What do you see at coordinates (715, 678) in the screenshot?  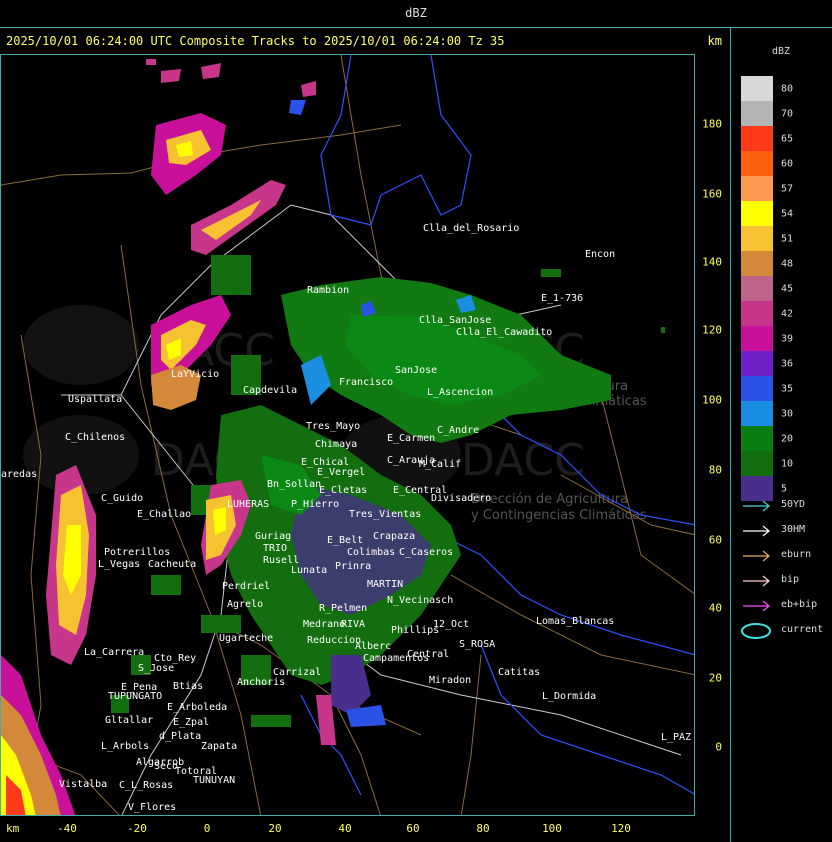 I see `y-tick-label: 20` at bounding box center [715, 678].